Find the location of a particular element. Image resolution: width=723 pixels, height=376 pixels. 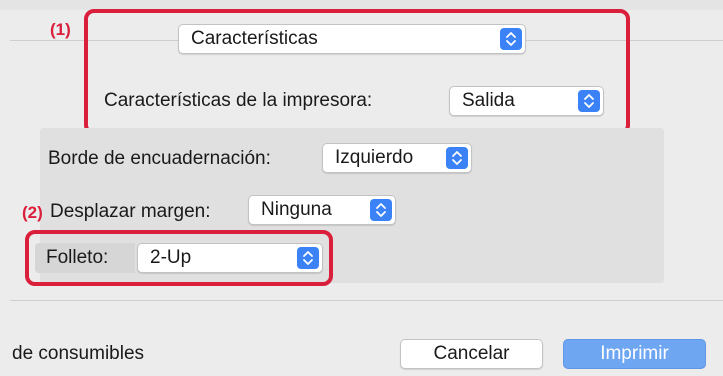

printer-features-label: Características de la impresora: is located at coordinates (238, 100).